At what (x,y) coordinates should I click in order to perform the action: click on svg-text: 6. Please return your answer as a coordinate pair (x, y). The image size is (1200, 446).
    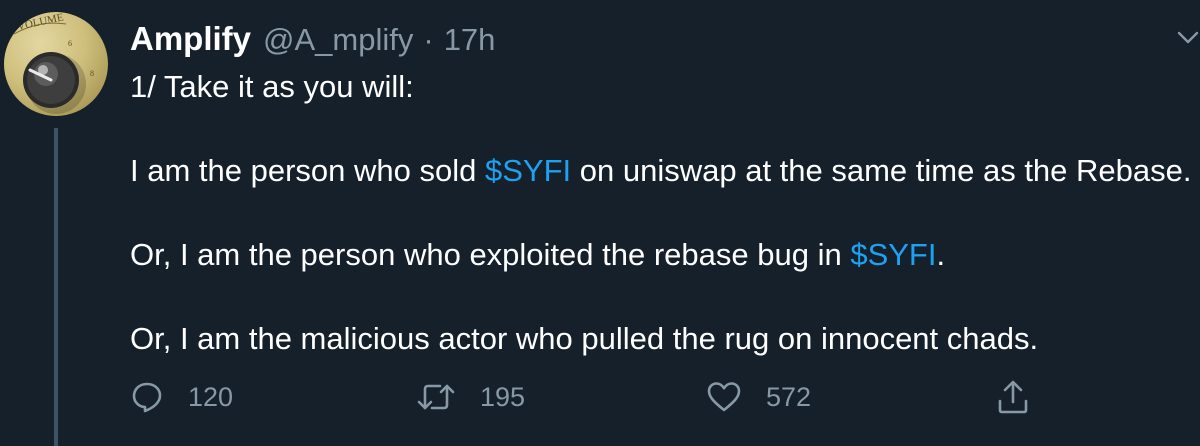
    Looking at the image, I should click on (70, 43).